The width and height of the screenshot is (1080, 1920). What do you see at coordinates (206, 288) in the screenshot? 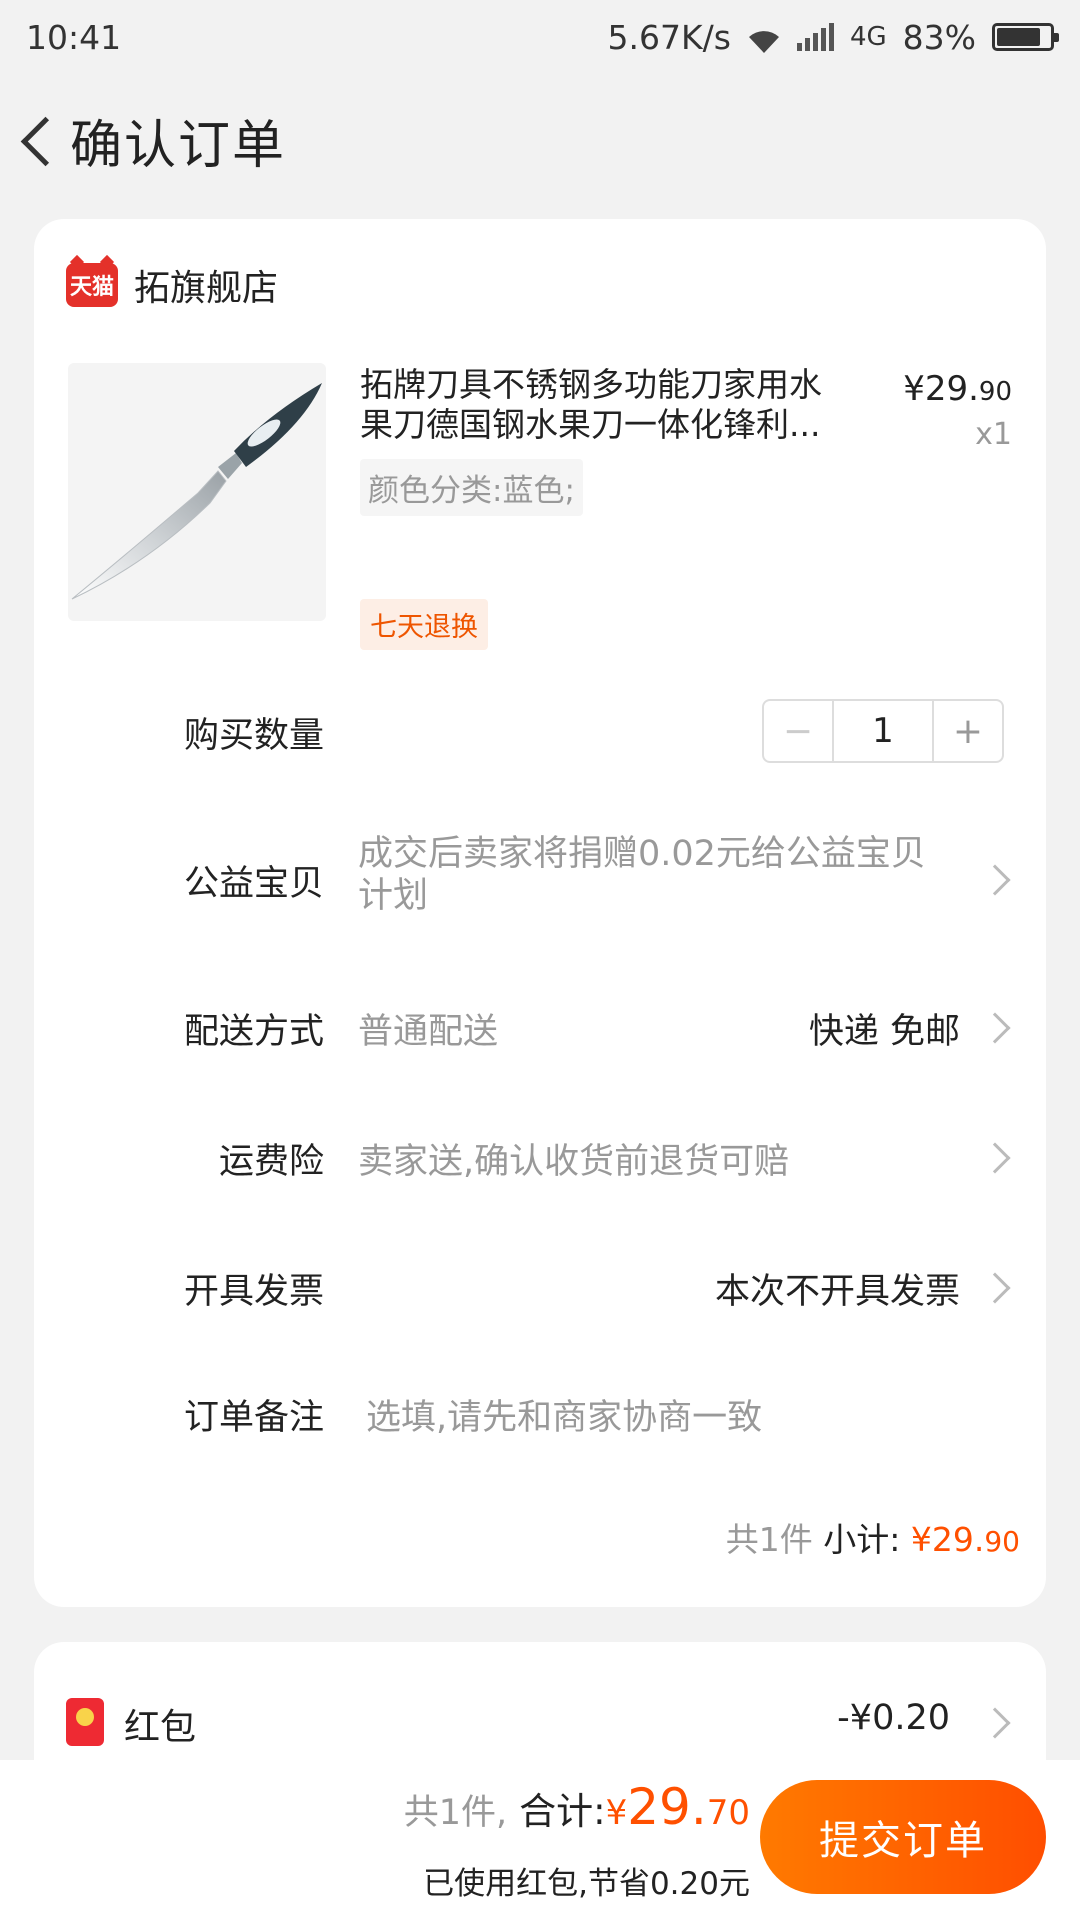
I see `shop-name: 拓旗舰店` at bounding box center [206, 288].